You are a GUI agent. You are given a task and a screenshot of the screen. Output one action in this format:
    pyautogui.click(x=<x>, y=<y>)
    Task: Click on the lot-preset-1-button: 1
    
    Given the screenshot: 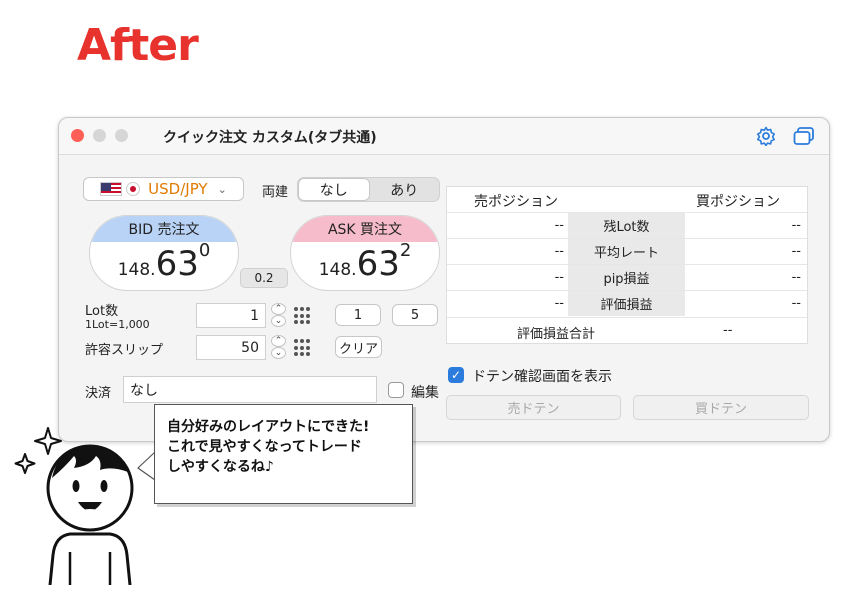 What is the action you would take?
    pyautogui.click(x=358, y=315)
    